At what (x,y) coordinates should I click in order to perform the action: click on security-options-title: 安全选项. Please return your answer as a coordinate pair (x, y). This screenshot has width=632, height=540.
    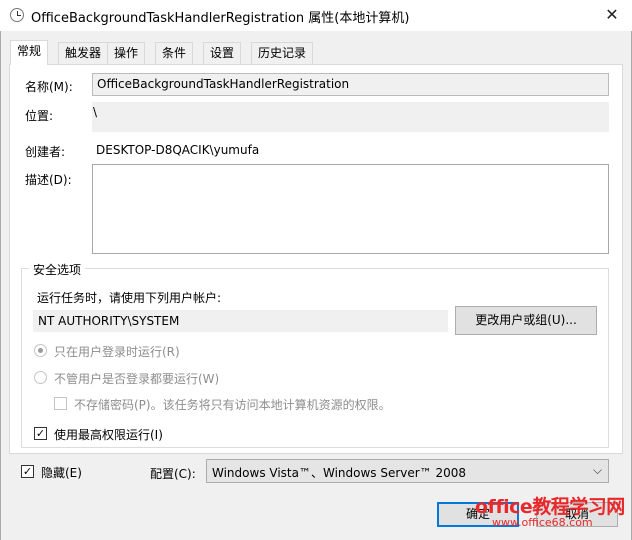
    Looking at the image, I should click on (57, 269).